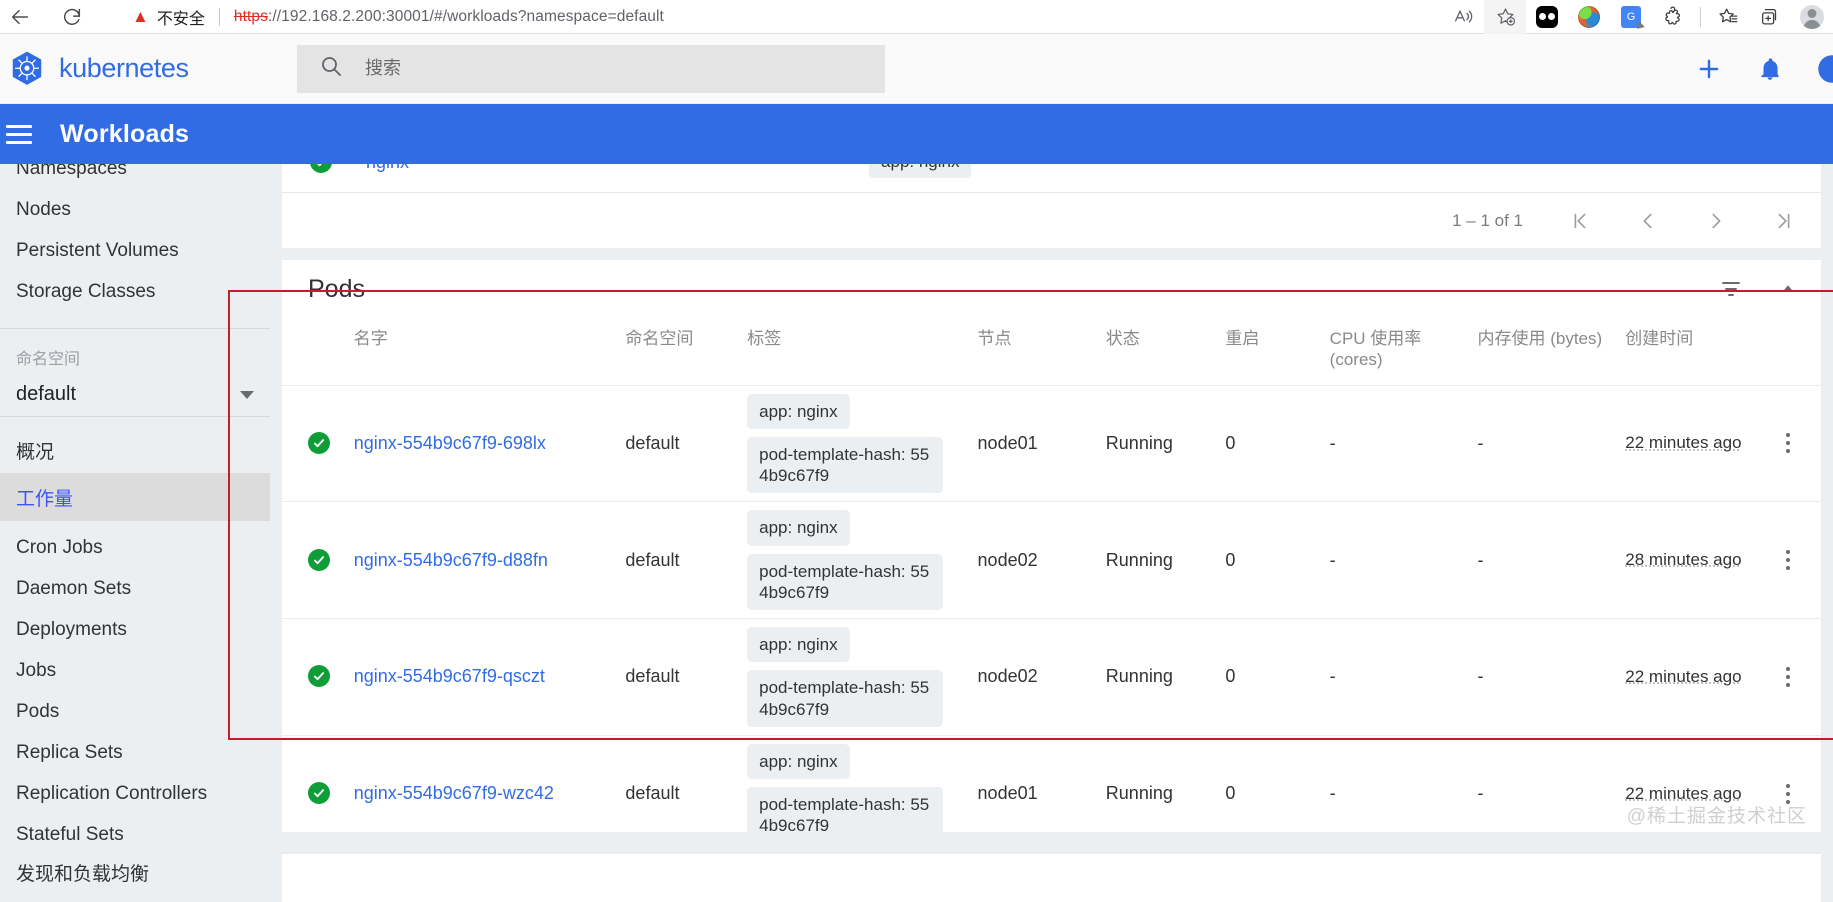  I want to click on extensions-puzzle-icon, so click(1673, 17).